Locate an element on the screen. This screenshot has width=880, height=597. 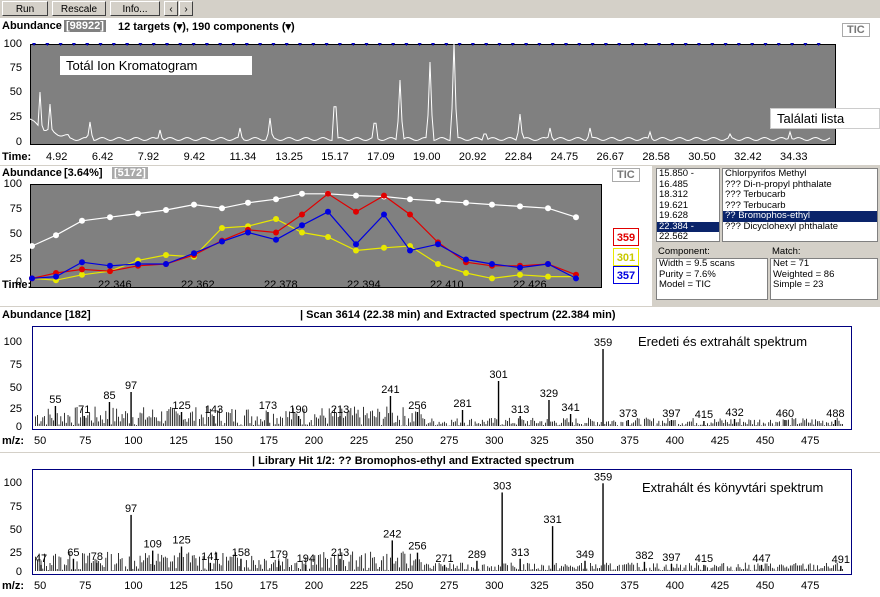
tic-x-tick: 32.42 is located at coordinates (748, 157).